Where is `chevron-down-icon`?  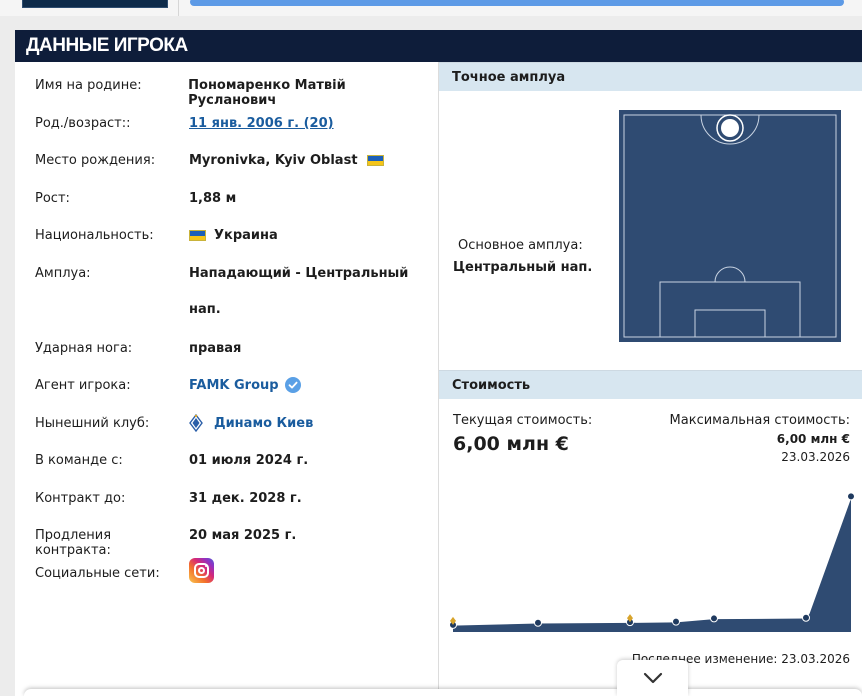
chevron-down-icon is located at coordinates (652, 678).